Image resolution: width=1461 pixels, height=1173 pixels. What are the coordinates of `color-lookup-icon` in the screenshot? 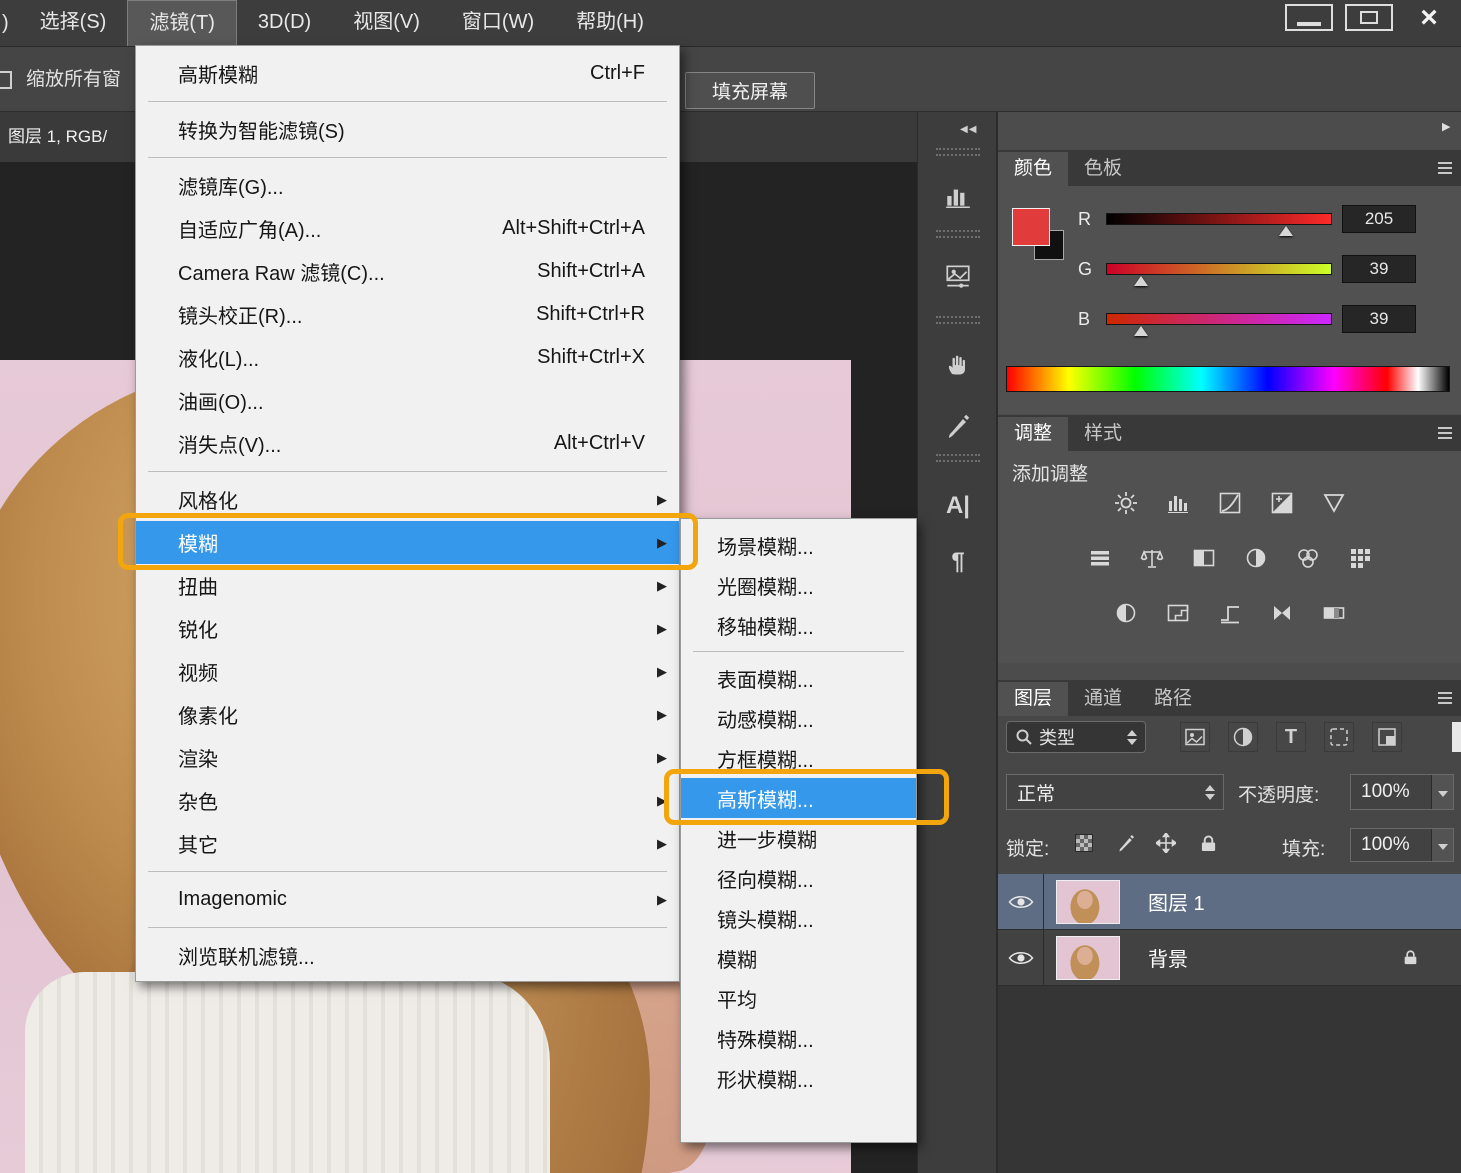 It's located at (1360, 558).